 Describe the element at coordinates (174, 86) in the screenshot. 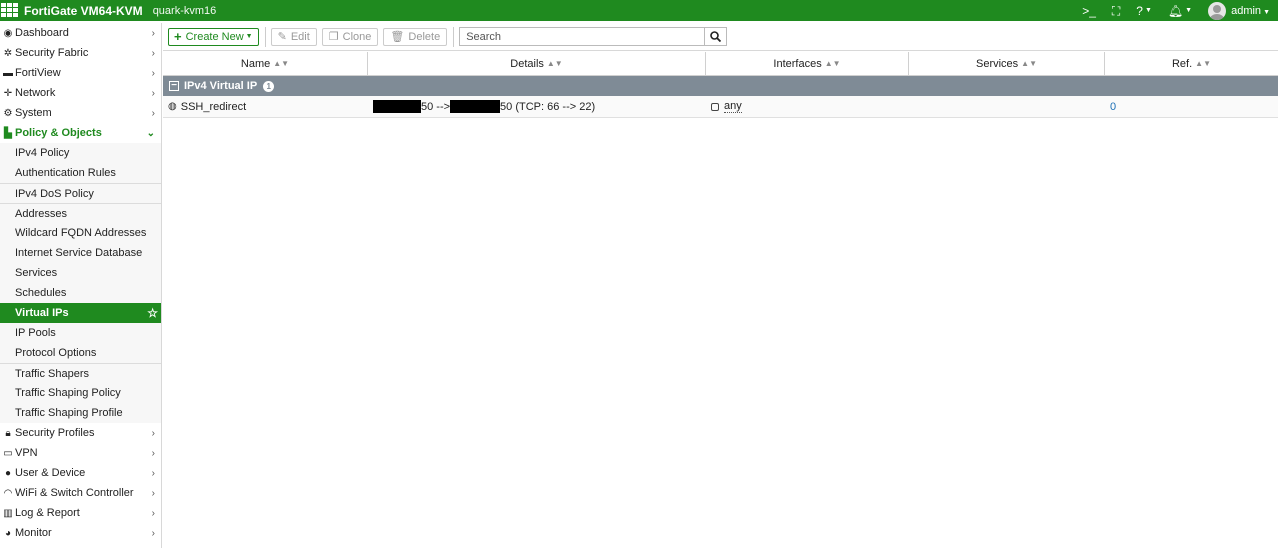

I see `collapse-icon: −` at that location.